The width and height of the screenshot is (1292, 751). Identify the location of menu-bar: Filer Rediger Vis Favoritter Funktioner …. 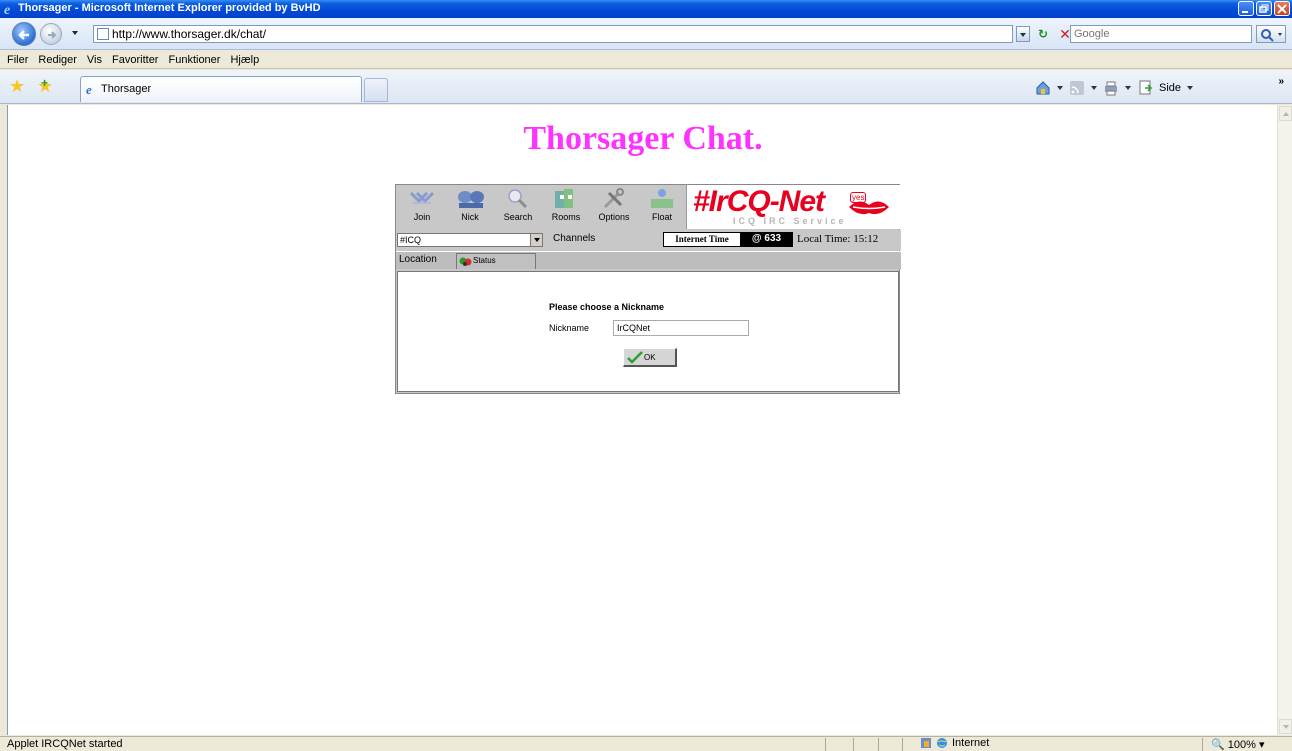
(646, 60).